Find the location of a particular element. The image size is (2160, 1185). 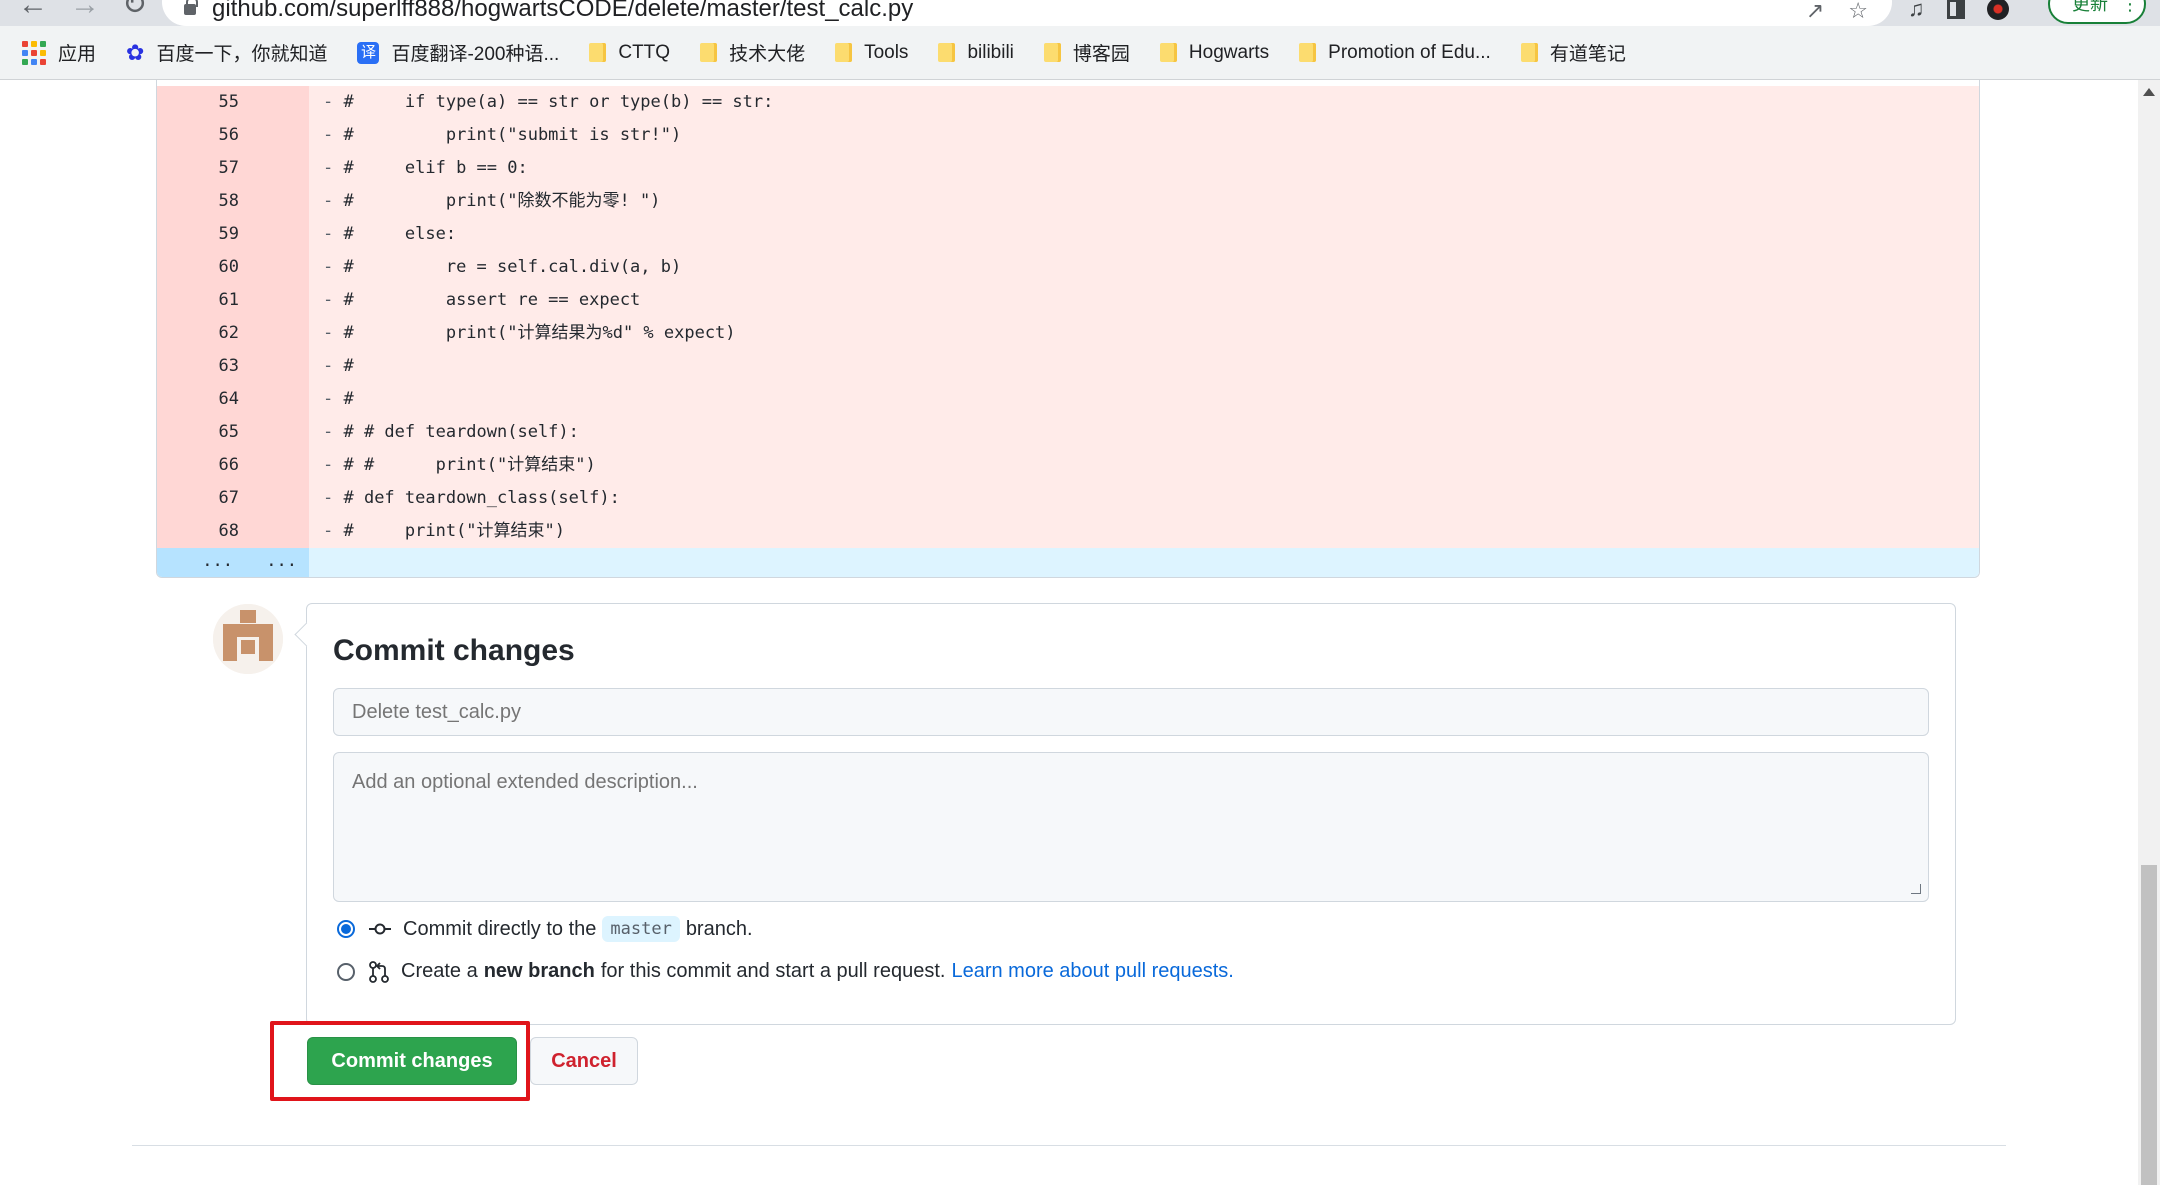

diff-line: 56 - # print("submit is str!") is located at coordinates (1068, 135).